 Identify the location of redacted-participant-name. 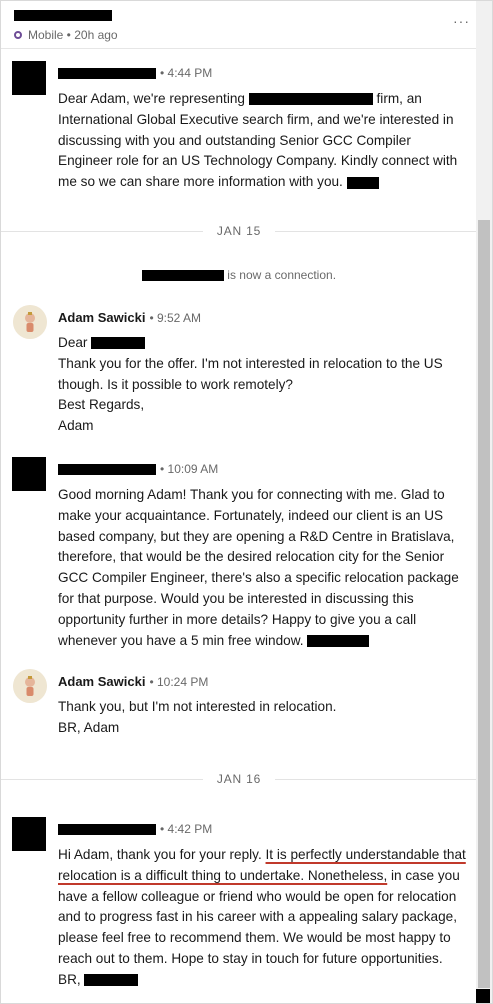
(63, 15).